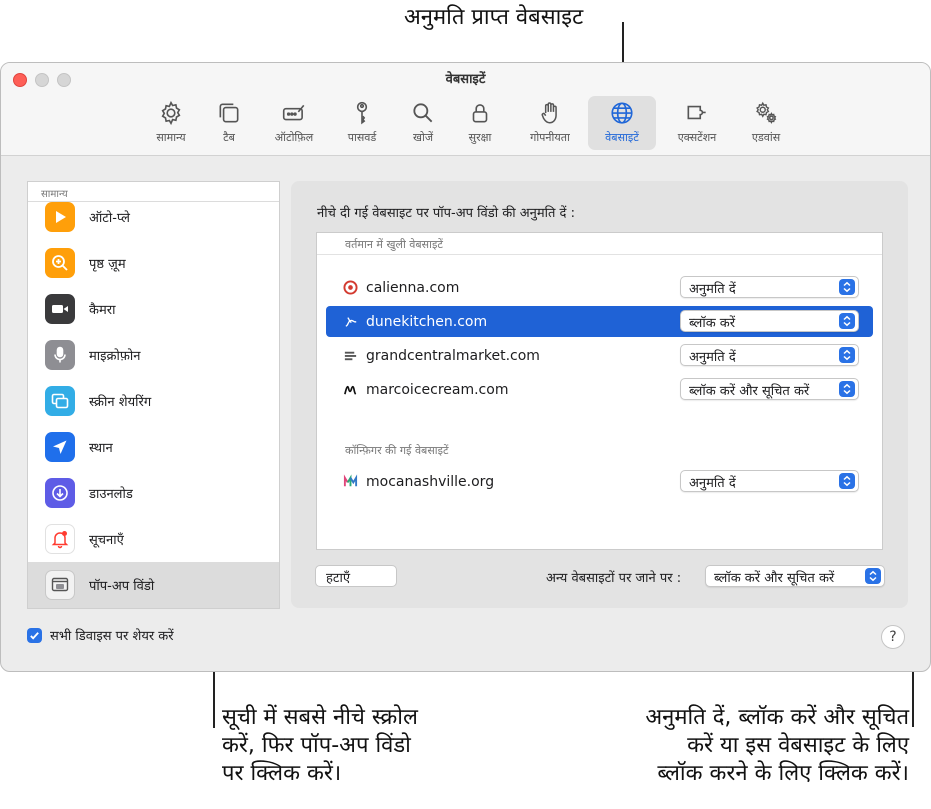 This screenshot has width=931, height=809. What do you see at coordinates (102, 310) in the screenshot?
I see `sidebar-item-label: कैमरा` at bounding box center [102, 310].